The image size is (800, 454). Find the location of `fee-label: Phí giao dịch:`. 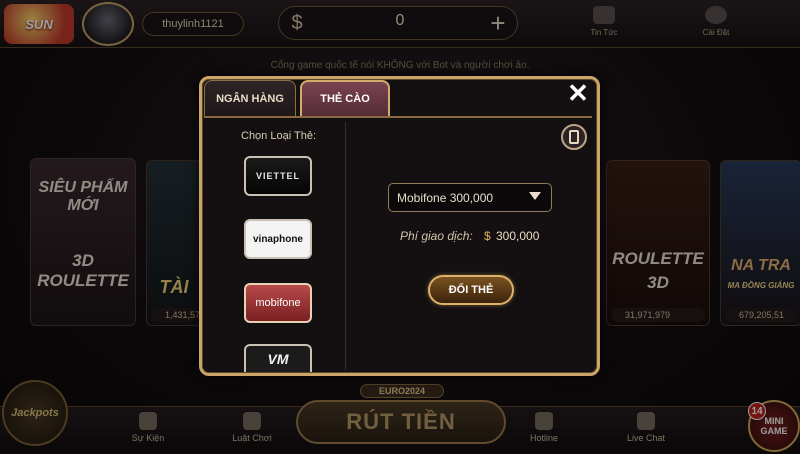

fee-label: Phí giao dịch: is located at coordinates (436, 236).